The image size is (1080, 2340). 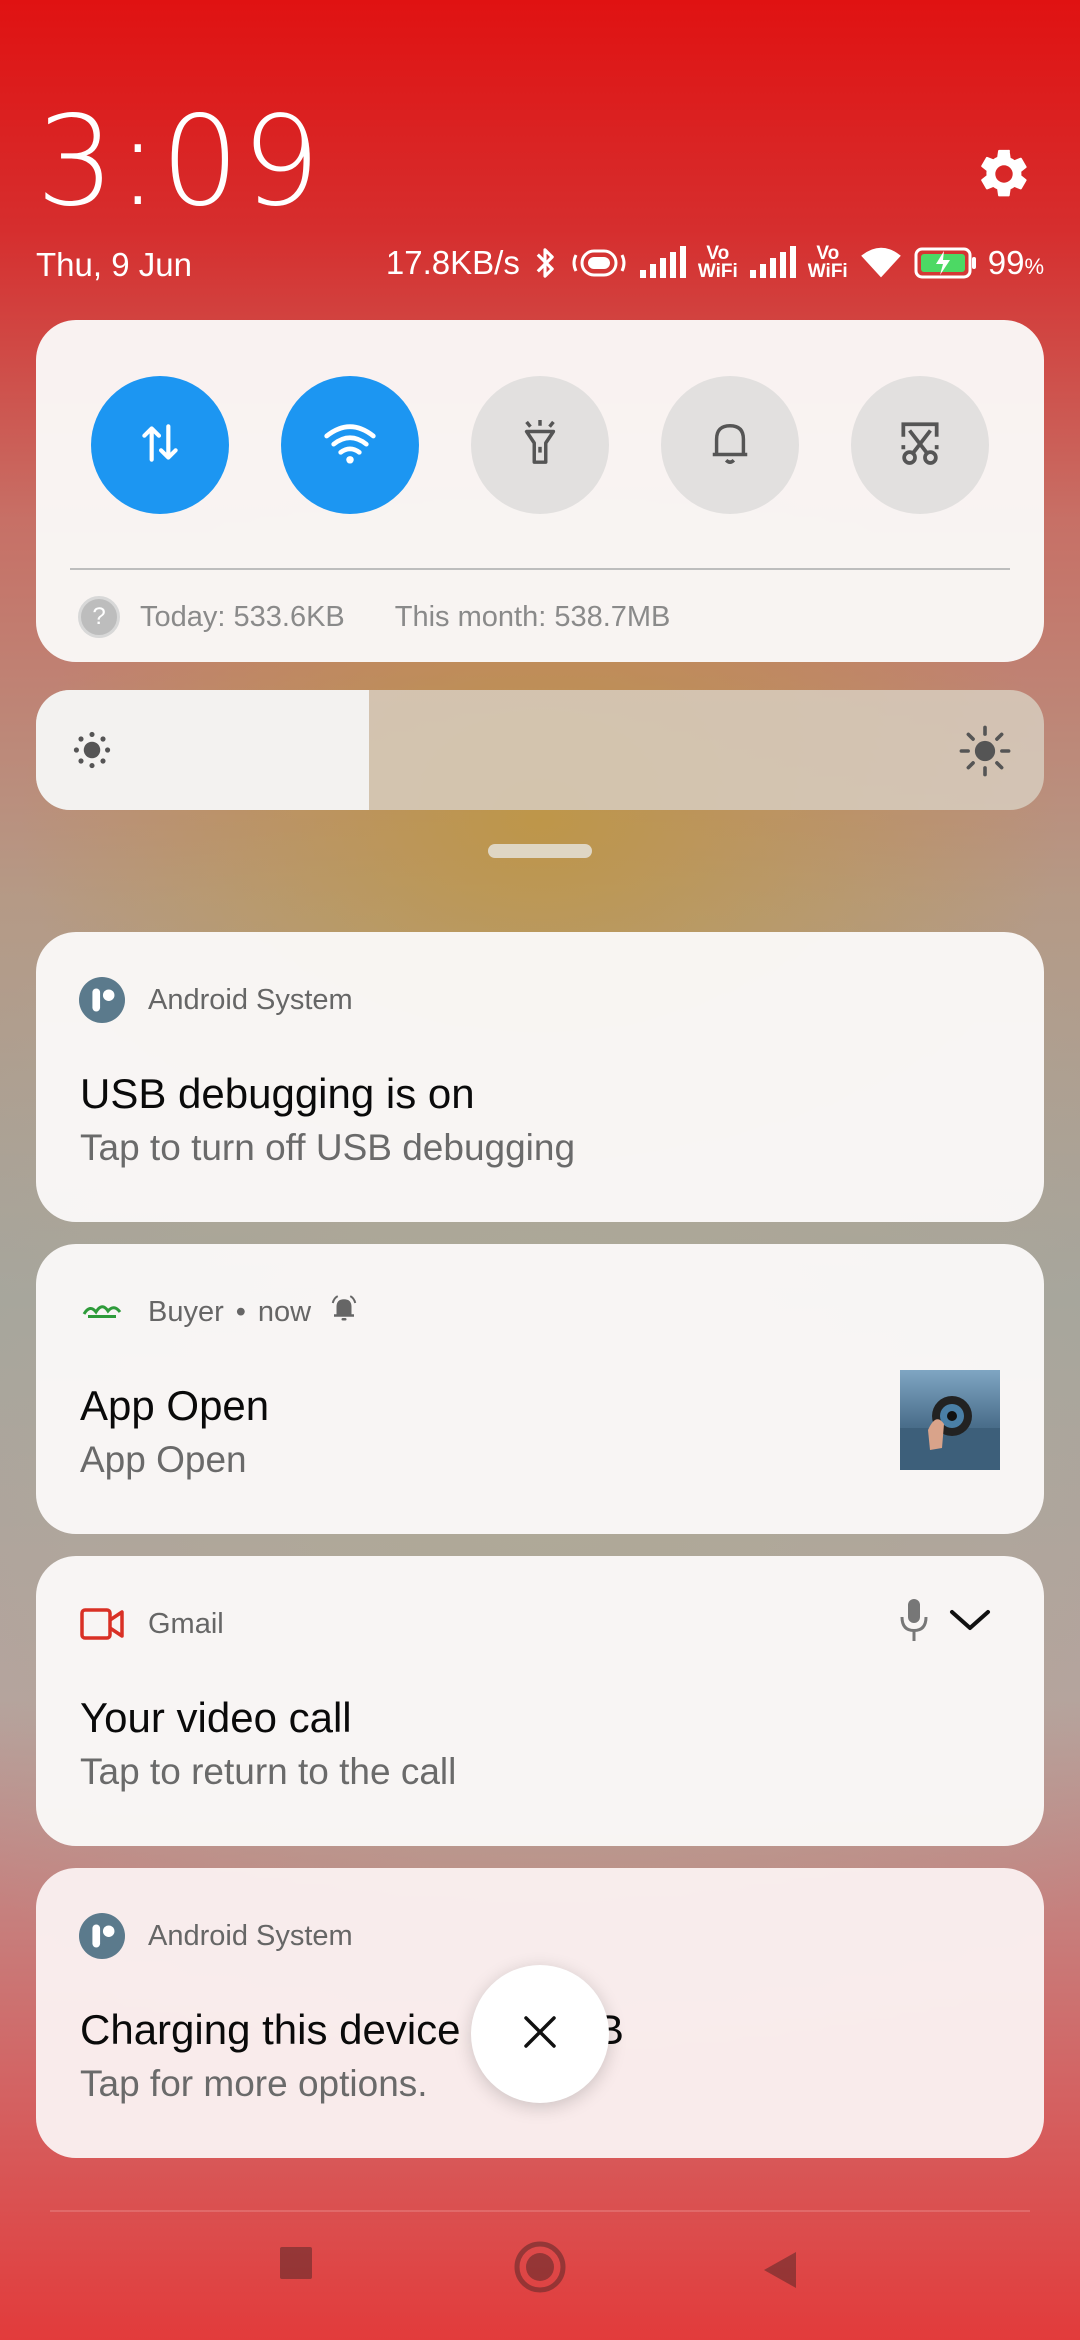 I want to click on screenshot-toggle, so click(x=920, y=445).